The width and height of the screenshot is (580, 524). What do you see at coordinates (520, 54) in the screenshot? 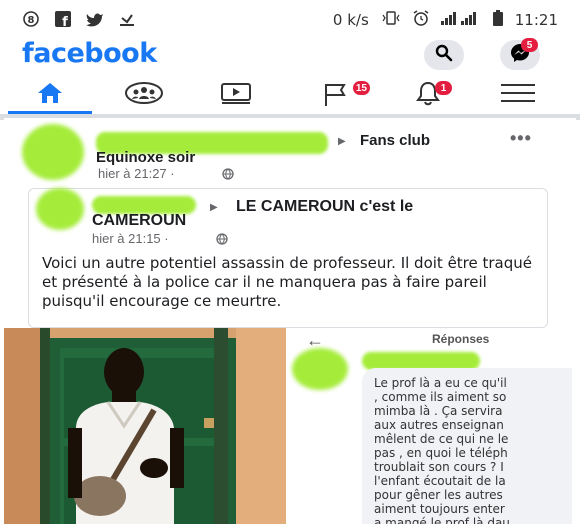
I see `messenger-button: 5` at bounding box center [520, 54].